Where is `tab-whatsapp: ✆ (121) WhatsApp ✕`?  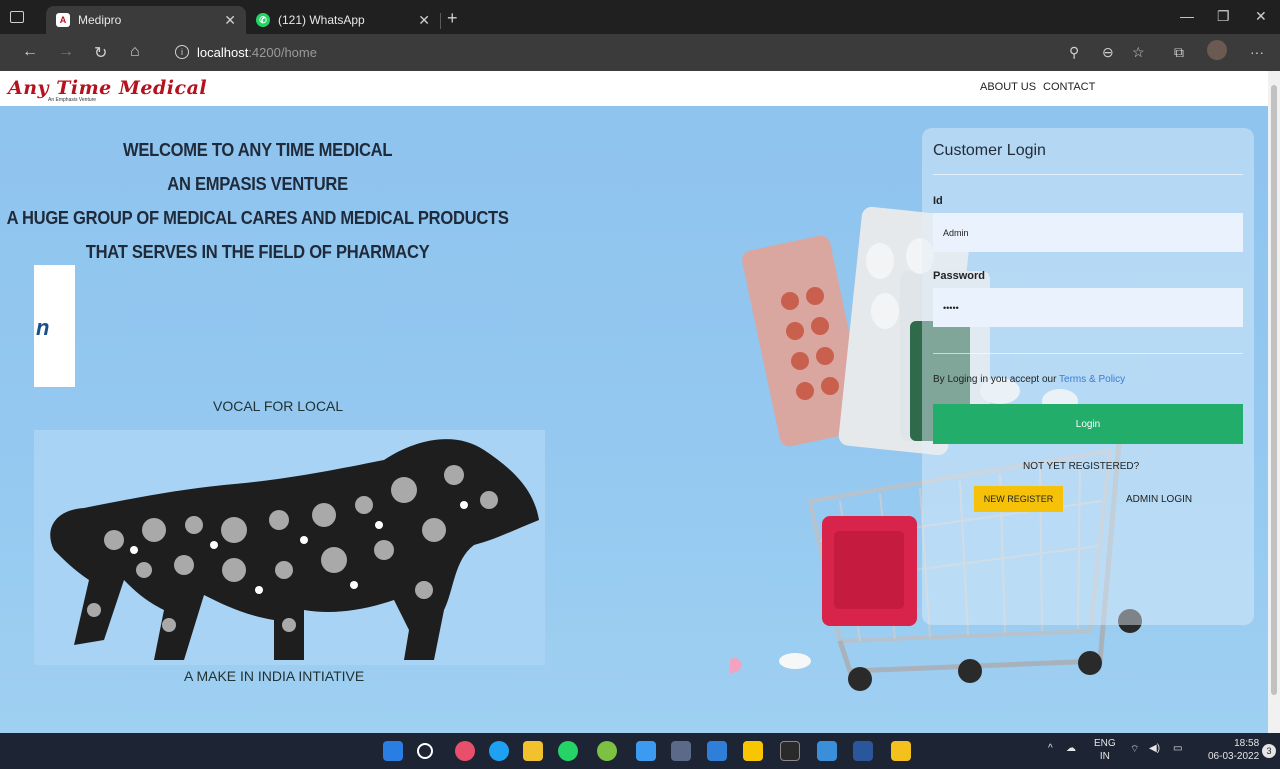 tab-whatsapp: ✆ (121) WhatsApp ✕ is located at coordinates (343, 20).